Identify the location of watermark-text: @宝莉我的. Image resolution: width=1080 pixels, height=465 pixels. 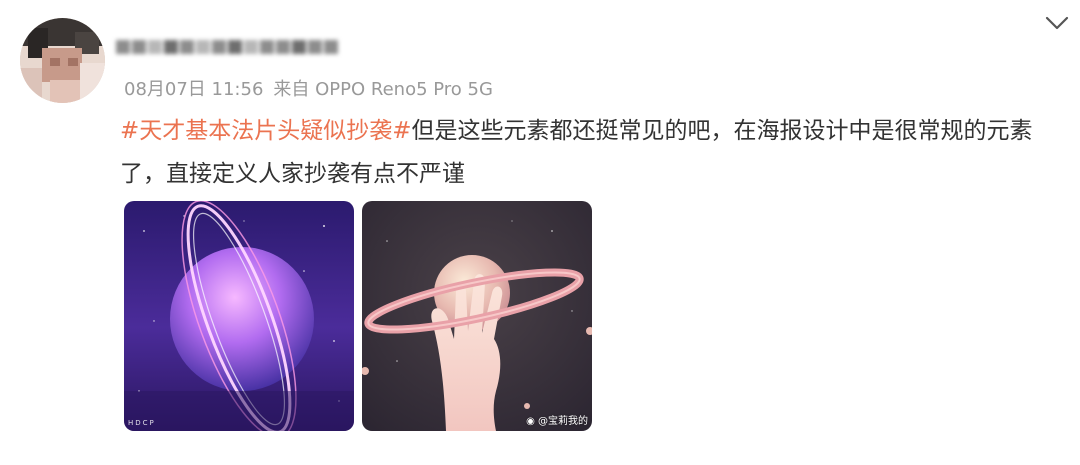
(563, 421).